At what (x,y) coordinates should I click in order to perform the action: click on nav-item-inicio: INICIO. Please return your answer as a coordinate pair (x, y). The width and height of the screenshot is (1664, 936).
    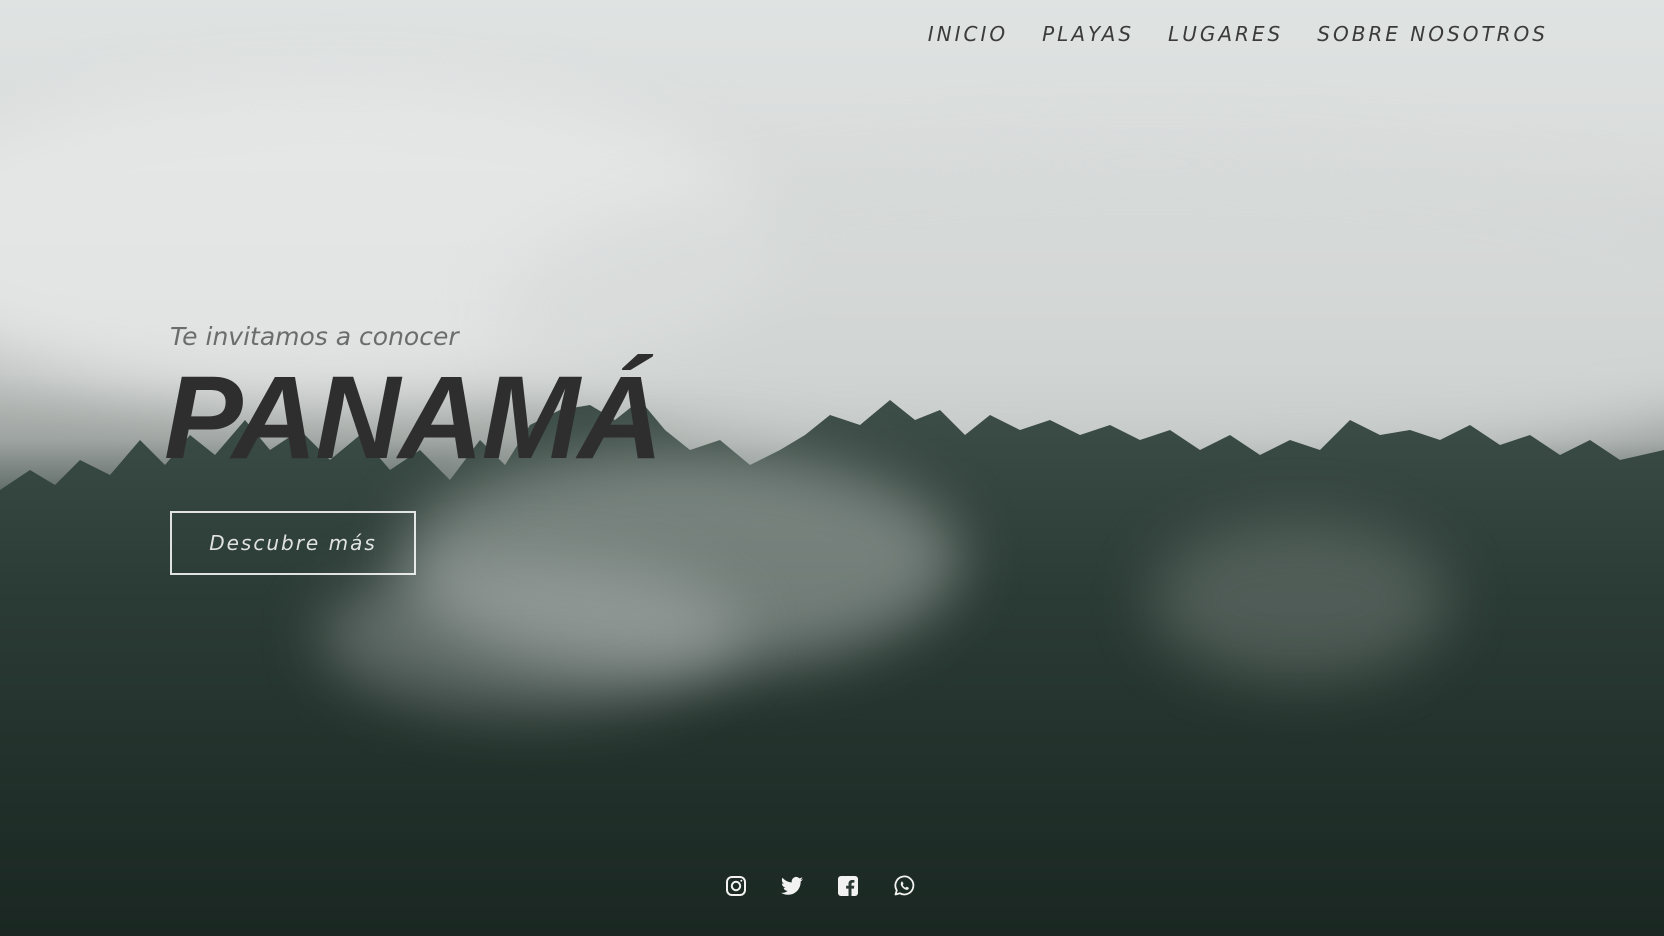
    Looking at the image, I should click on (968, 34).